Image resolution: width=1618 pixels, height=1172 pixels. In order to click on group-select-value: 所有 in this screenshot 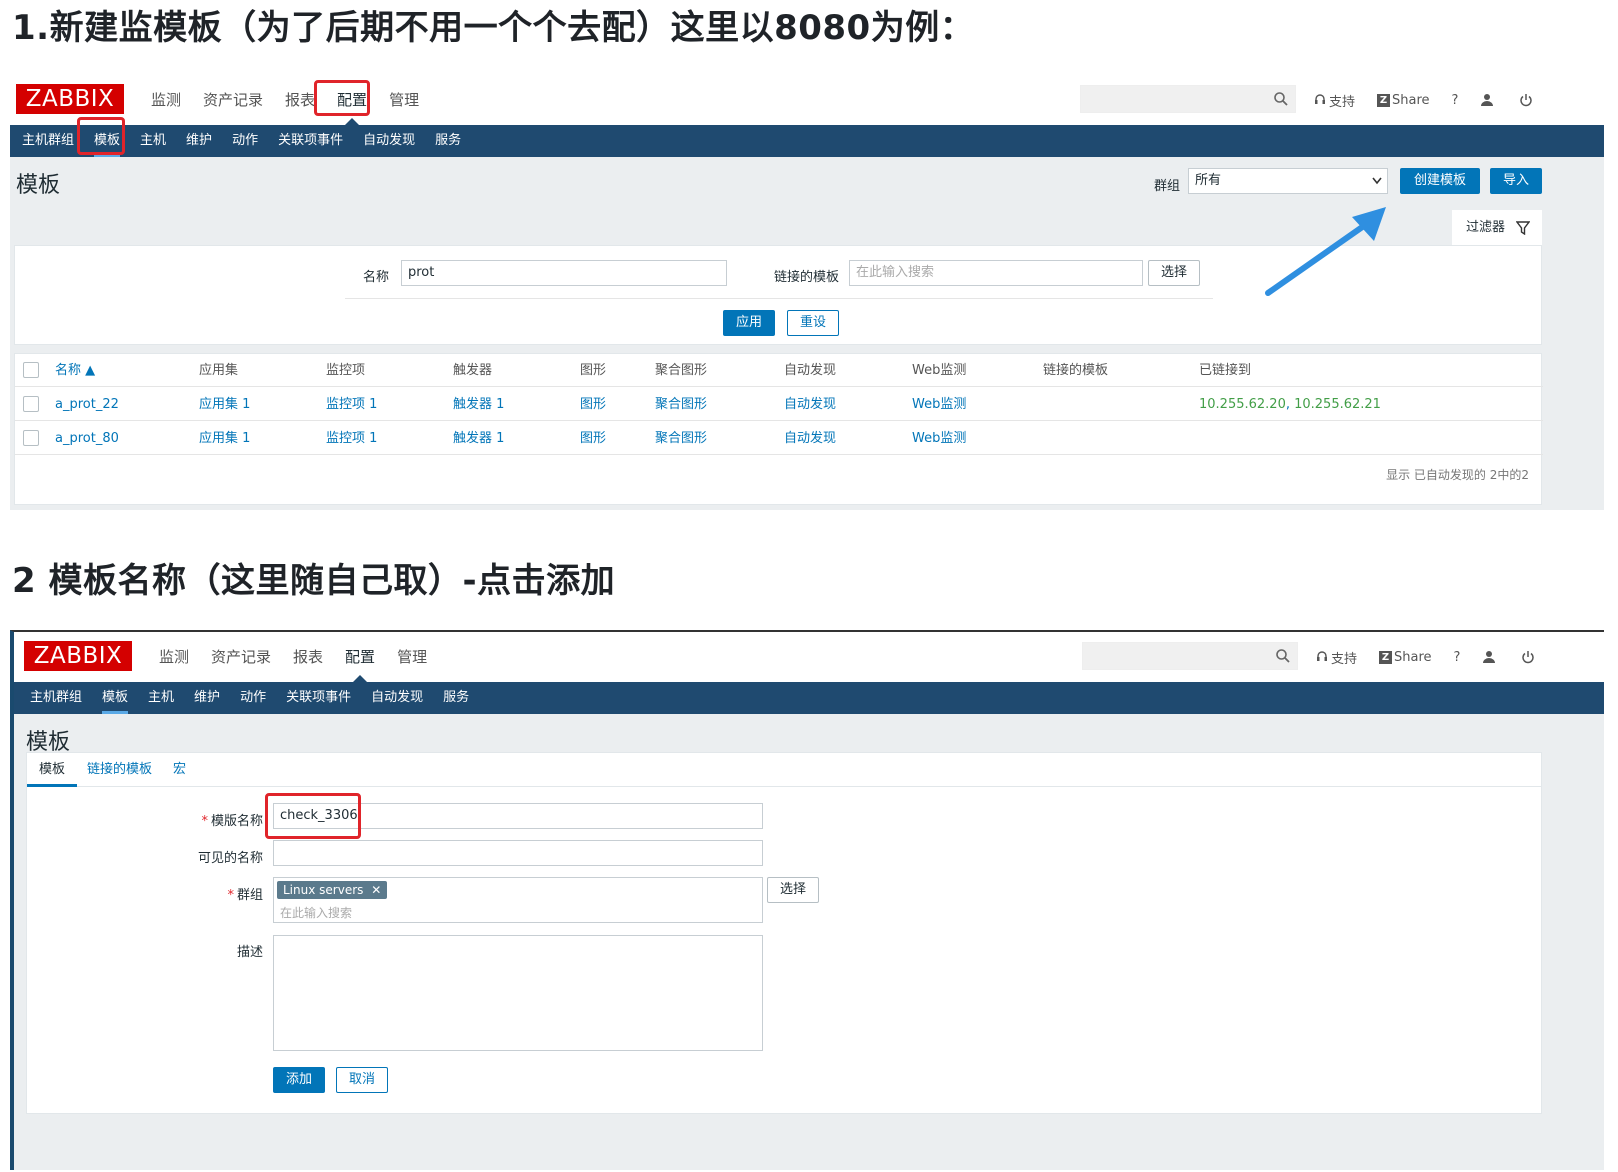, I will do `click(1208, 180)`.